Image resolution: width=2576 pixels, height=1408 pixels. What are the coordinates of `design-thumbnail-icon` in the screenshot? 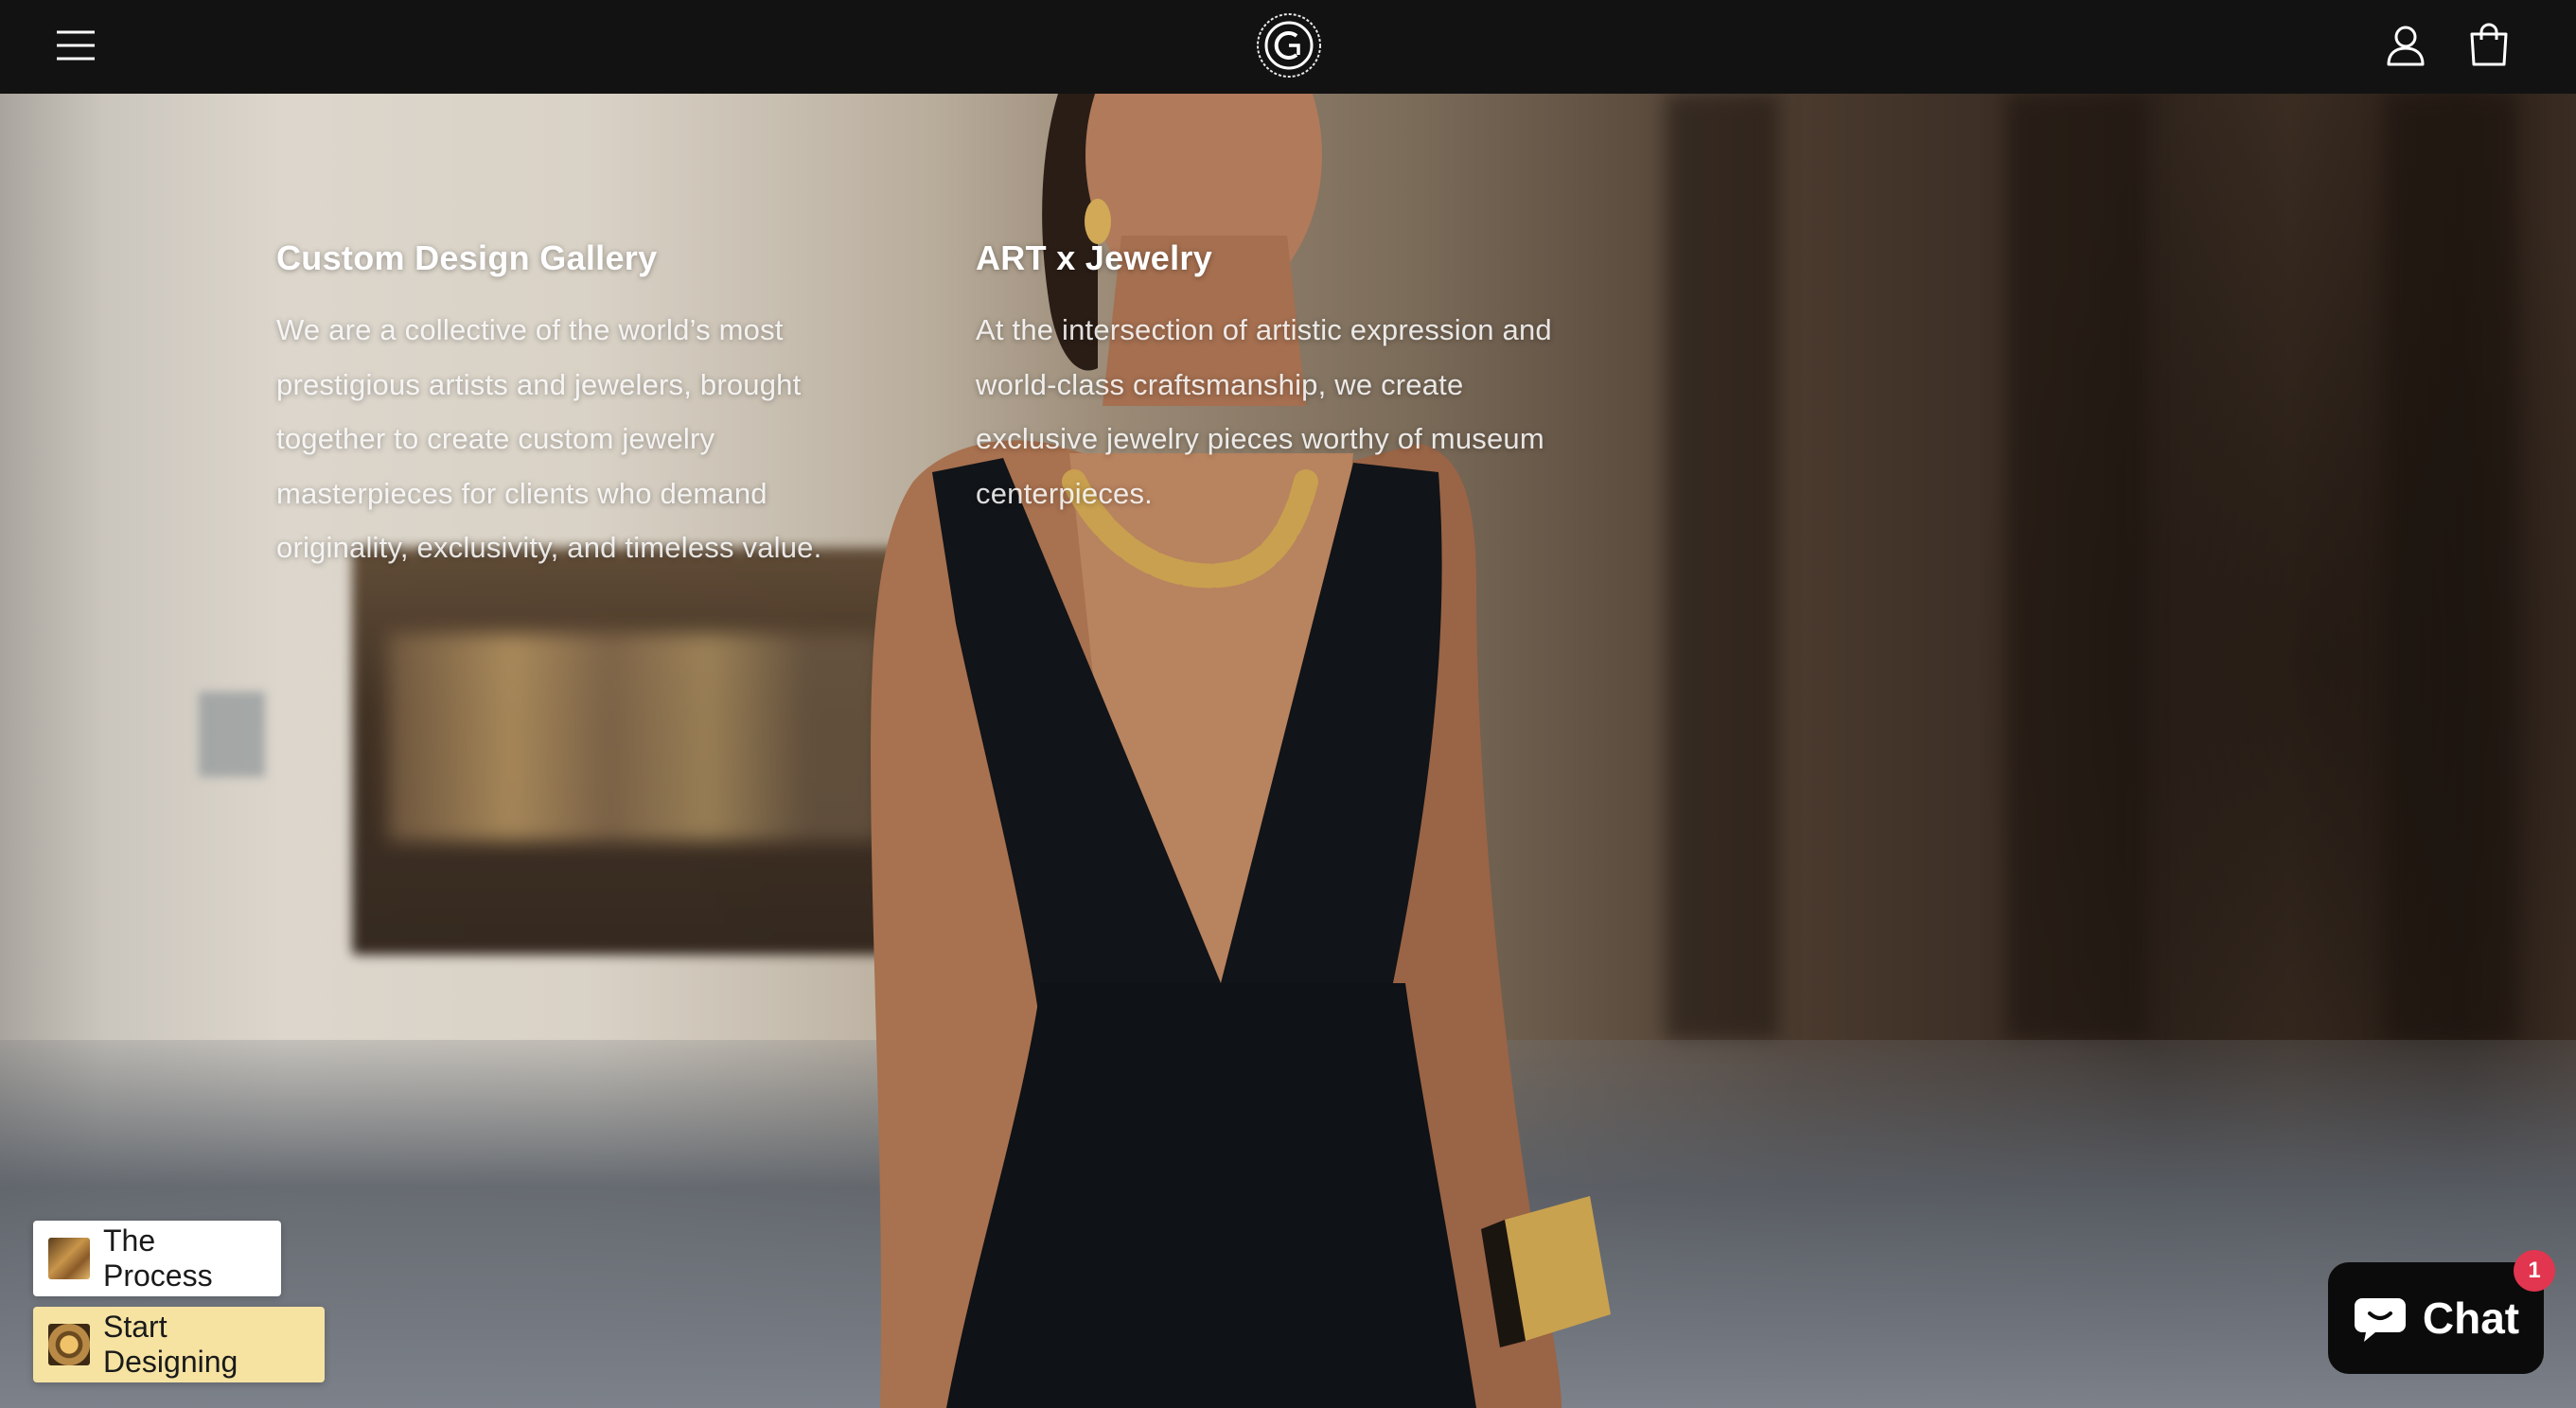 It's located at (69, 1344).